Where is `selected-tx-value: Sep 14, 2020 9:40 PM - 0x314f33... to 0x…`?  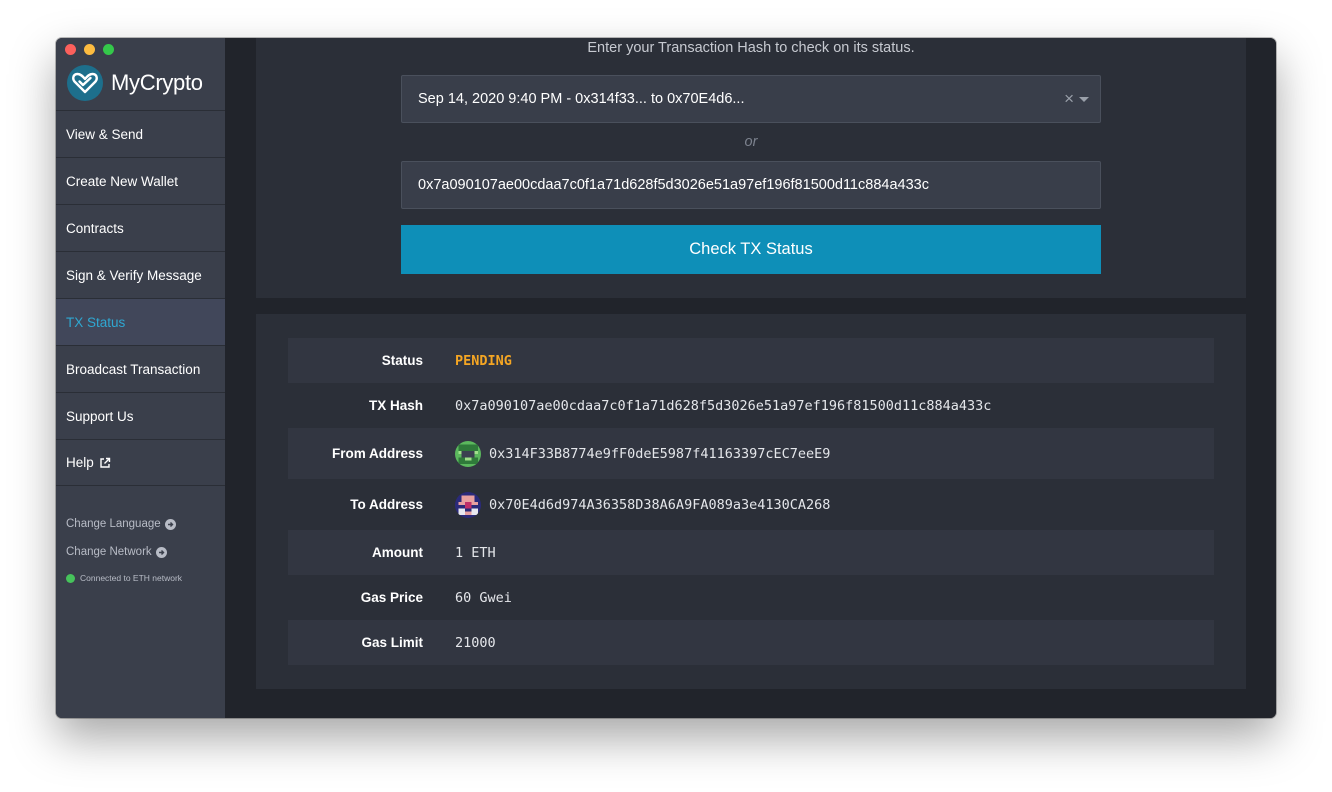 selected-tx-value: Sep 14, 2020 9:40 PM - 0x314f33... to 0x… is located at coordinates (581, 99).